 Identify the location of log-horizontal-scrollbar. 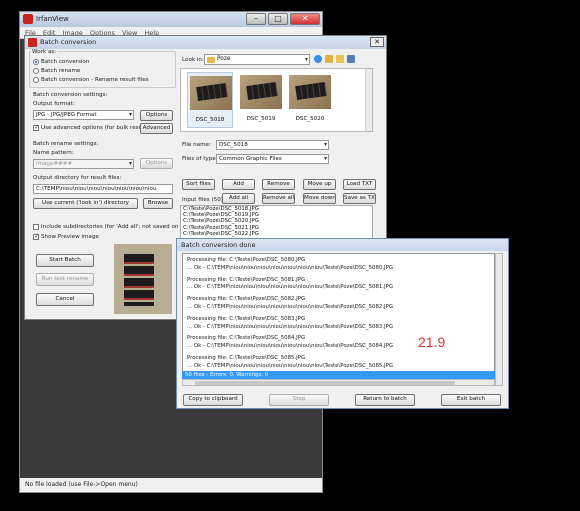
(338, 382).